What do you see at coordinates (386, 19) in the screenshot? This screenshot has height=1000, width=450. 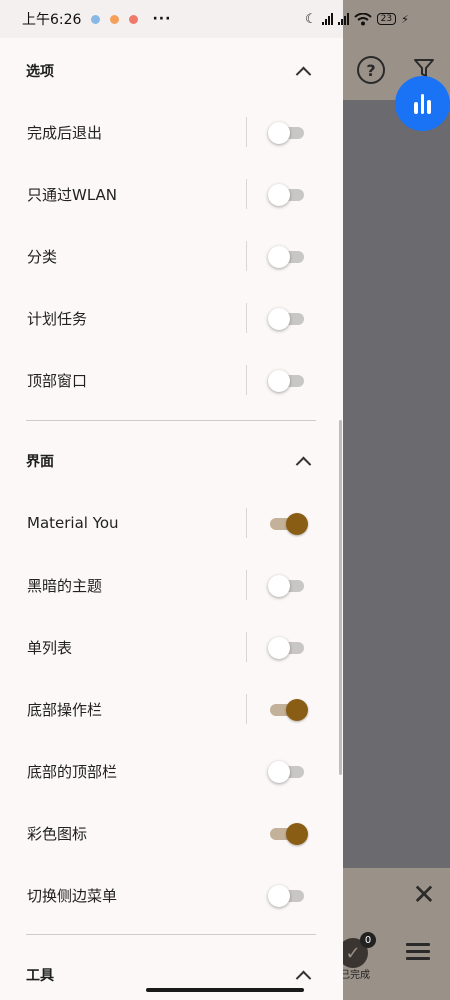 I see `battery-icon: 23` at bounding box center [386, 19].